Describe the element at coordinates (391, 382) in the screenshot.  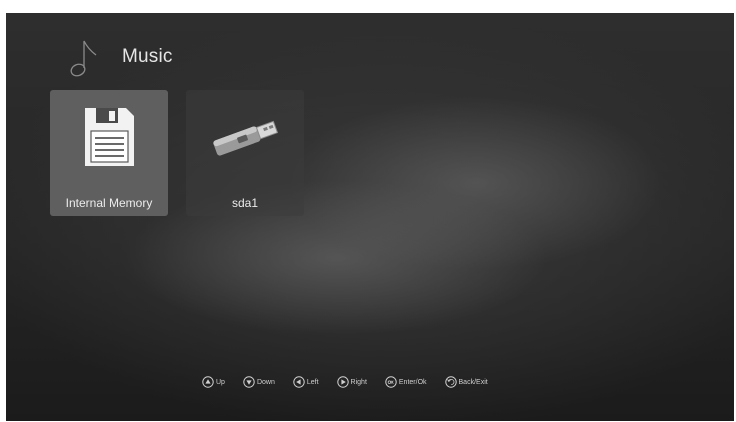
I see `ok-icon` at that location.